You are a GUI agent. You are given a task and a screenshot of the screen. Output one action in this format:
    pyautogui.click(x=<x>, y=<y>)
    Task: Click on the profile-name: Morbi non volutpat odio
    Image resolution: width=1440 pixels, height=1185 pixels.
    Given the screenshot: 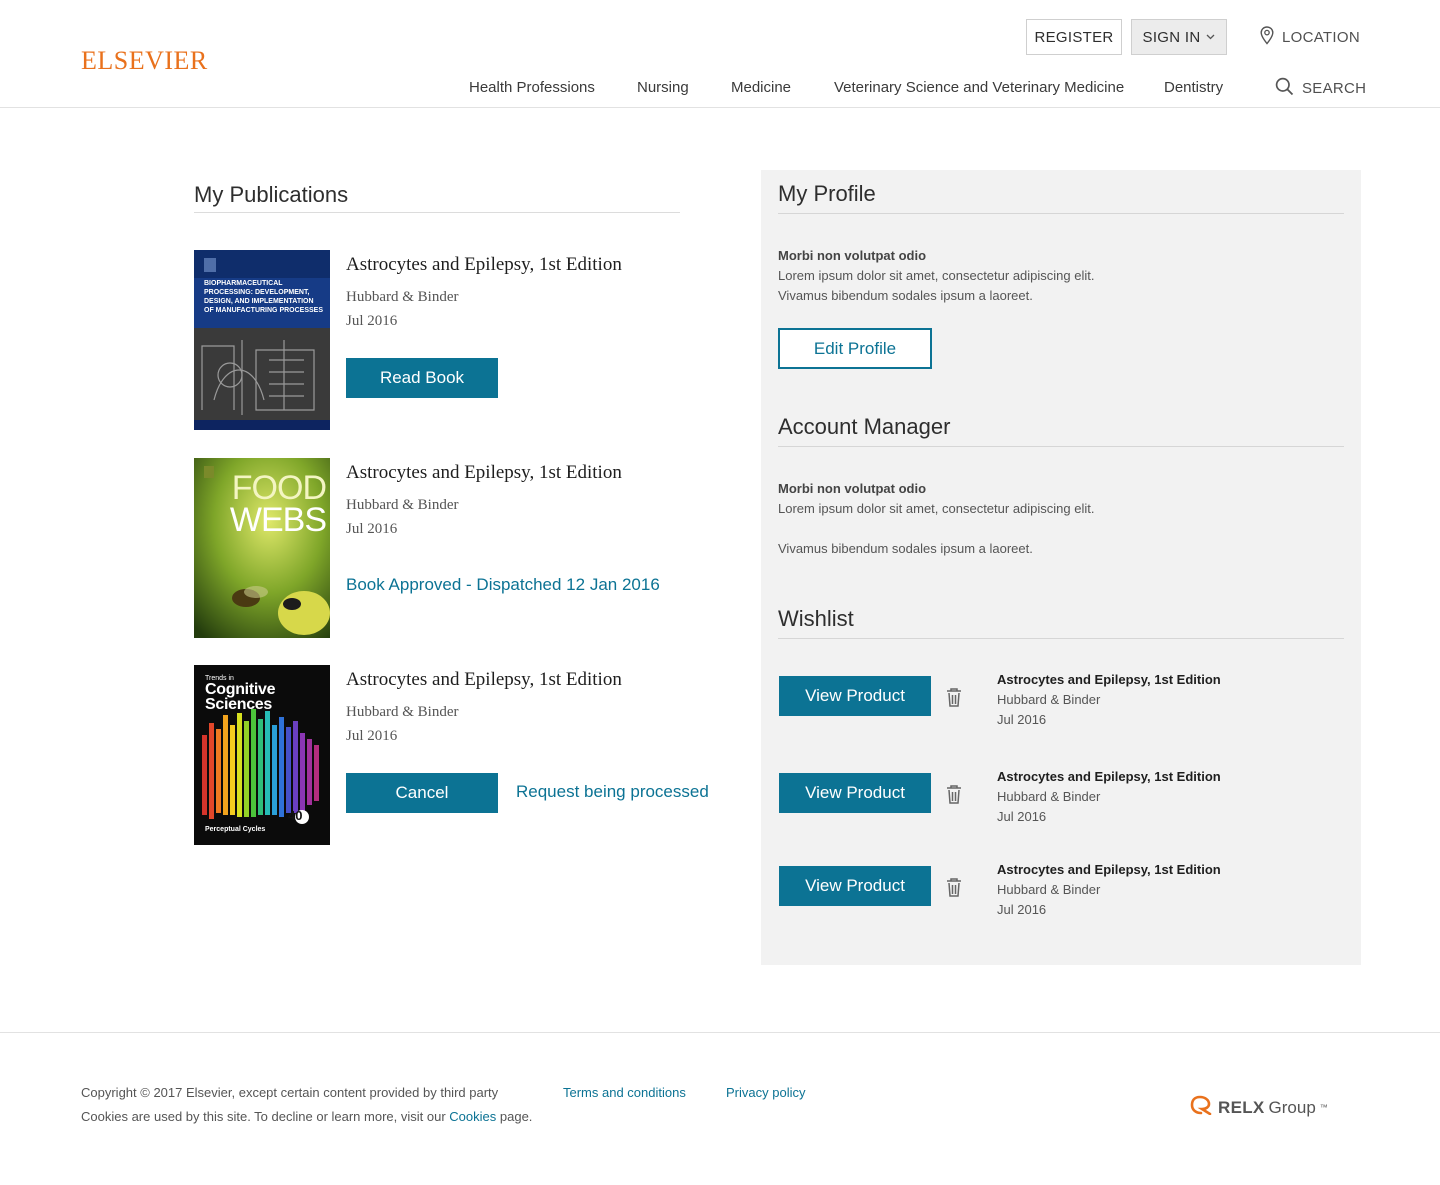 What is the action you would take?
    pyautogui.click(x=852, y=255)
    